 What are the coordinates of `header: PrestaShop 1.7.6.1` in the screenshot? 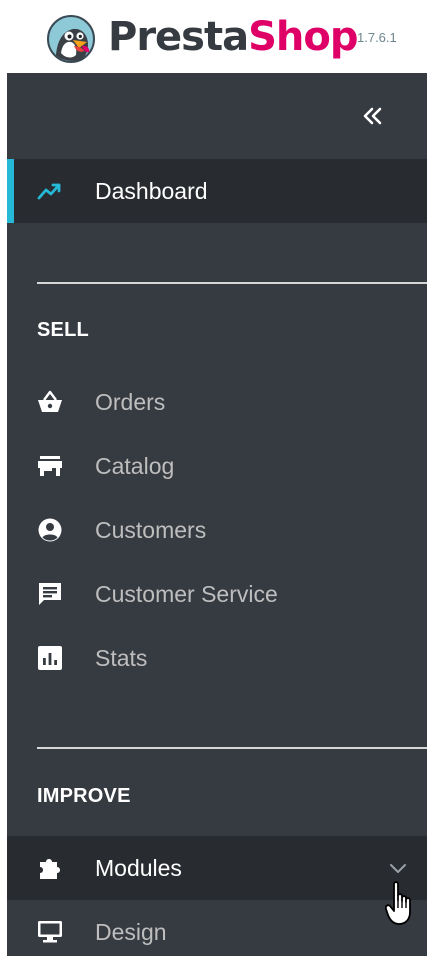 It's located at (213, 36).